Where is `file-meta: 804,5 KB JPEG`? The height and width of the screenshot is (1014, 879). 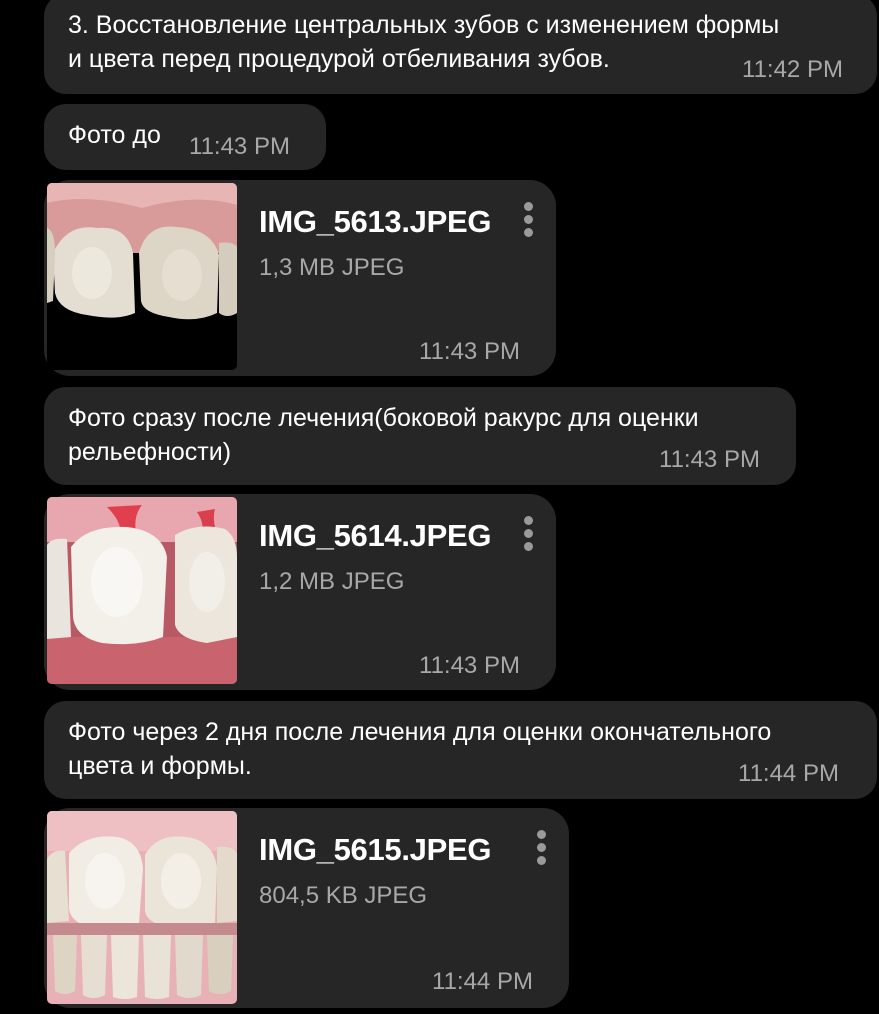 file-meta: 804,5 KB JPEG is located at coordinates (343, 895).